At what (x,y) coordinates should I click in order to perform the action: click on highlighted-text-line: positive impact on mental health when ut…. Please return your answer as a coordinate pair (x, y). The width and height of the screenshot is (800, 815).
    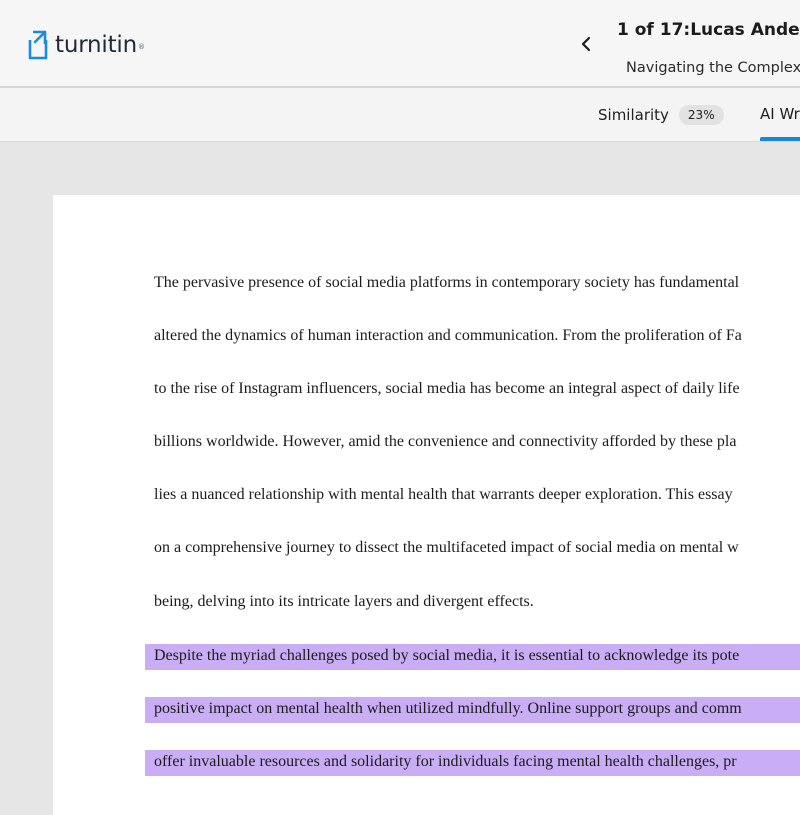
    Looking at the image, I should click on (448, 708).